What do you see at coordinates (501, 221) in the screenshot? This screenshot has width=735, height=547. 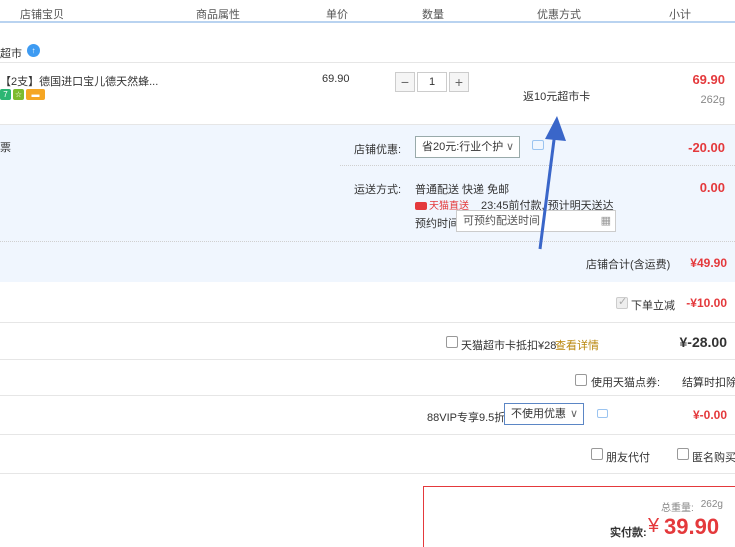 I see `appointment-placeholder: 可预约配送时间` at bounding box center [501, 221].